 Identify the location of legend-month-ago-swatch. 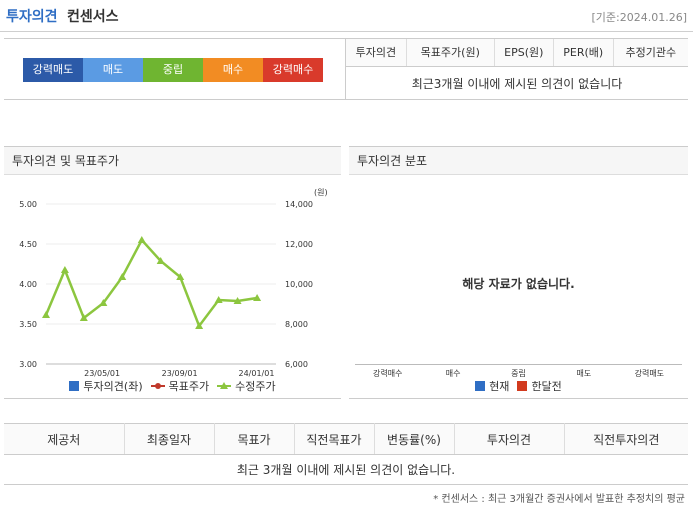
(522, 386).